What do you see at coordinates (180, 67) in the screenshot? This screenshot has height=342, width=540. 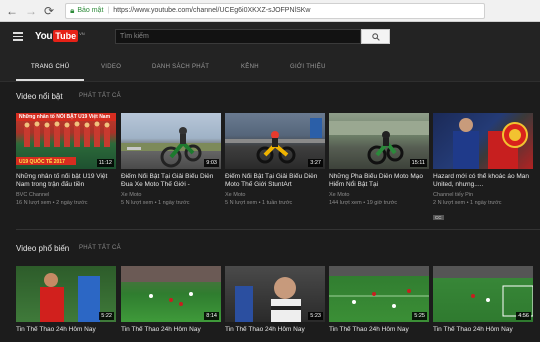 I see `tab-playlists: DANH SÁCH PHÁT` at bounding box center [180, 67].